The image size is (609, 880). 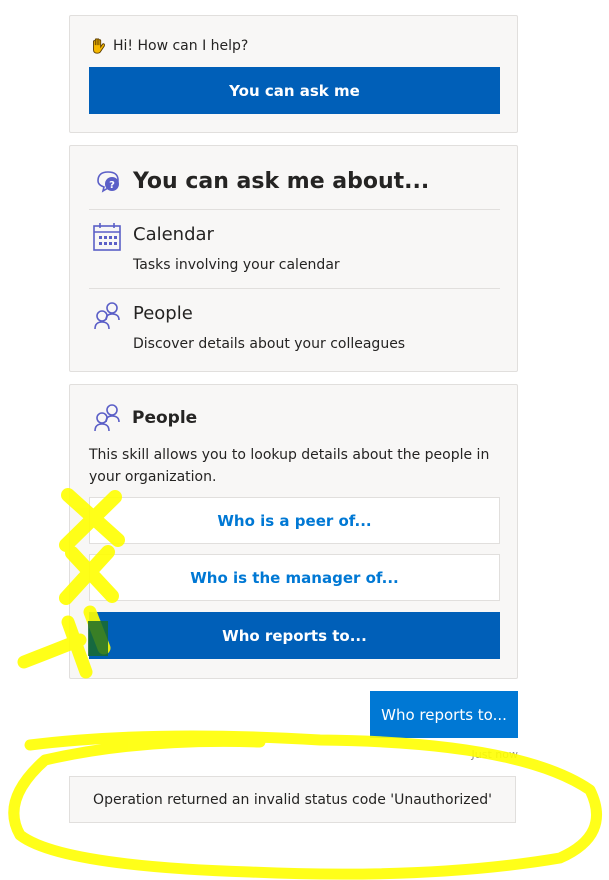 I want to click on greeting-card: Hi! How can I help? You can ask me, so click(x=293, y=74).